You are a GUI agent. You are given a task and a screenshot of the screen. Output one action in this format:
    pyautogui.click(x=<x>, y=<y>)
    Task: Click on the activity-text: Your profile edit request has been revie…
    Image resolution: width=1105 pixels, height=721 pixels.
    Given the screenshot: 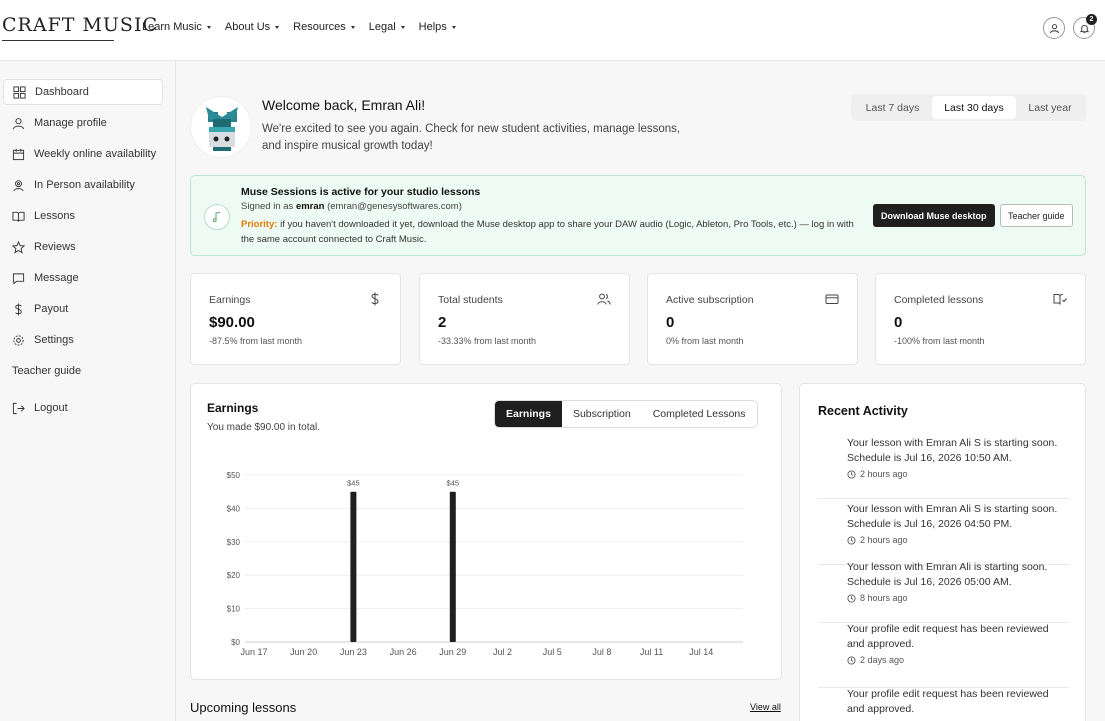 What is the action you would take?
    pyautogui.click(x=948, y=701)
    